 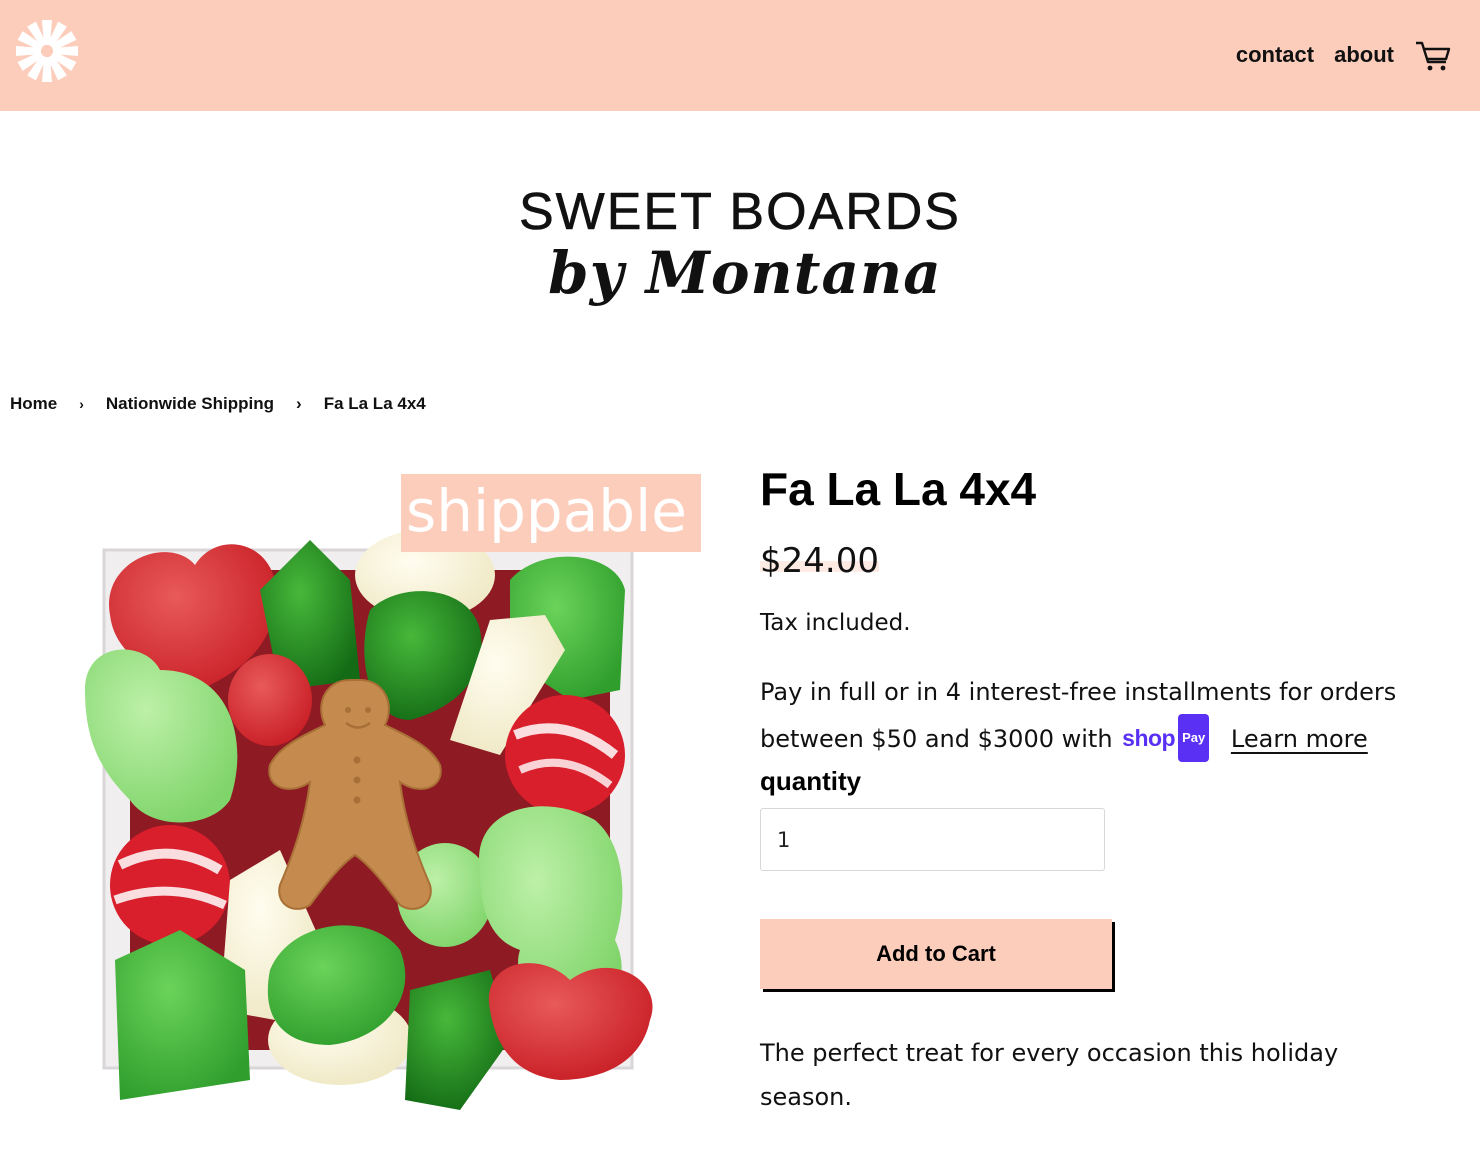 What do you see at coordinates (739, 212) in the screenshot?
I see `brand-title: SWEET BOARDS` at bounding box center [739, 212].